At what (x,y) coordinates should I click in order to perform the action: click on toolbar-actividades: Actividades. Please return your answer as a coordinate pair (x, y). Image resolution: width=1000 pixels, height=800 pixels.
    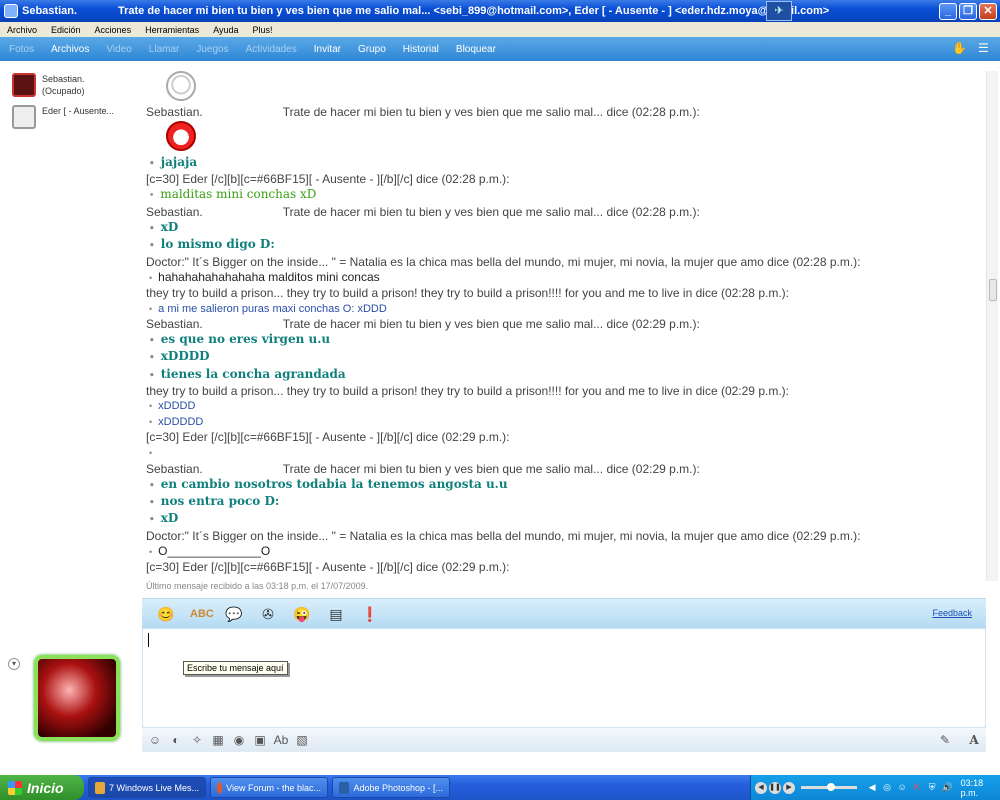
    Looking at the image, I should click on (271, 49).